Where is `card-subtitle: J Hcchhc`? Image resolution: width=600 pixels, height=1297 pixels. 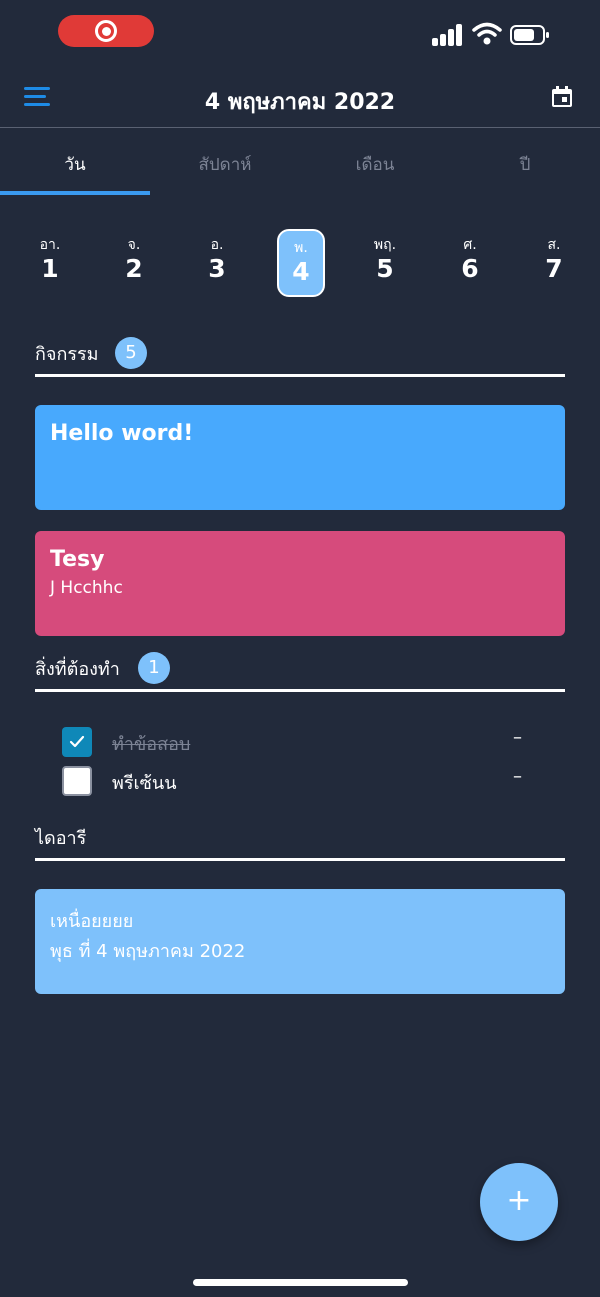 card-subtitle: J Hcchhc is located at coordinates (86, 588).